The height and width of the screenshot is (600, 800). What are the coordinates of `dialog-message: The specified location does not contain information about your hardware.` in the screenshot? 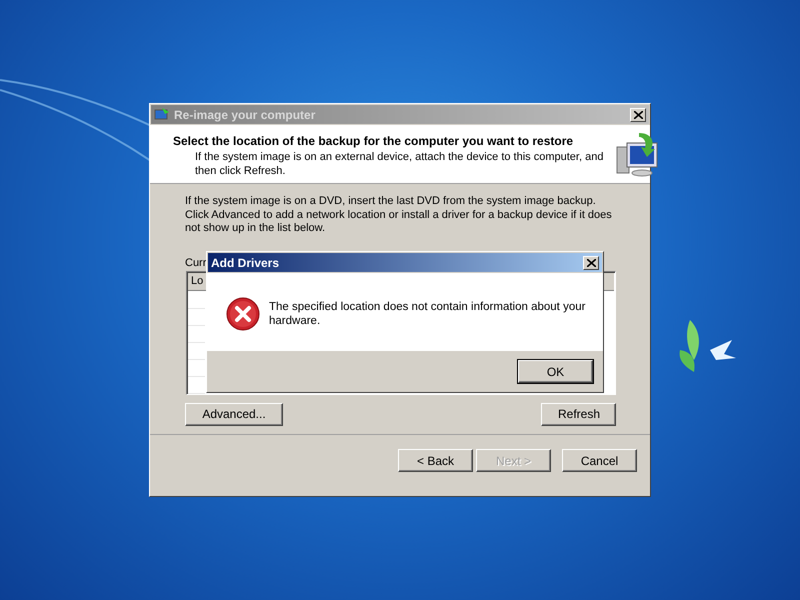 It's located at (427, 314).